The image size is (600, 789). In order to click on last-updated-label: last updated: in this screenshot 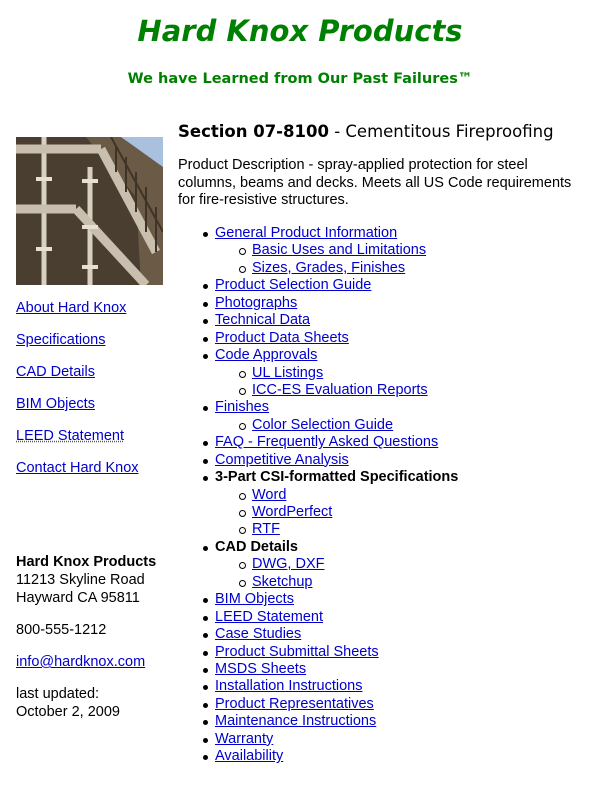, I will do `click(58, 694)`.